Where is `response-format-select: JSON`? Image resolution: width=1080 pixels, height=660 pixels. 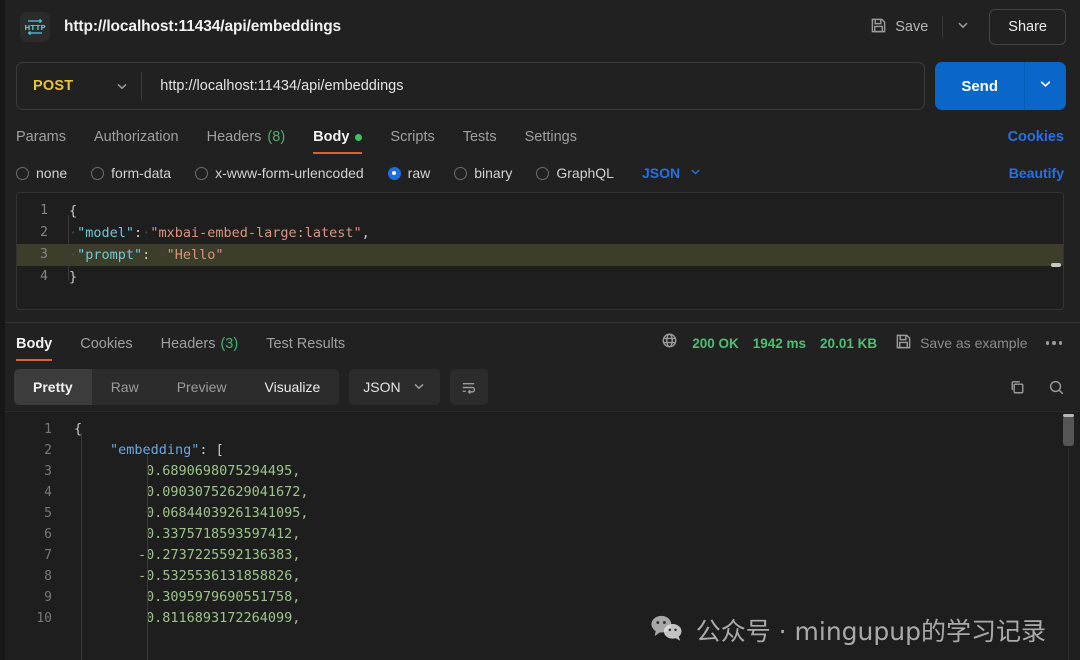
response-format-select: JSON is located at coordinates (394, 387).